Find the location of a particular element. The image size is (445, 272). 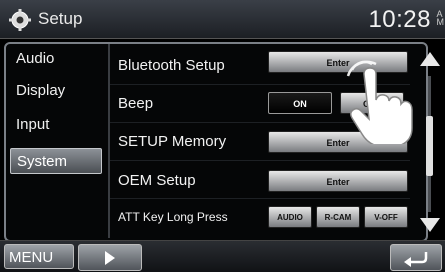

beep-off-button: OFF is located at coordinates (372, 103).